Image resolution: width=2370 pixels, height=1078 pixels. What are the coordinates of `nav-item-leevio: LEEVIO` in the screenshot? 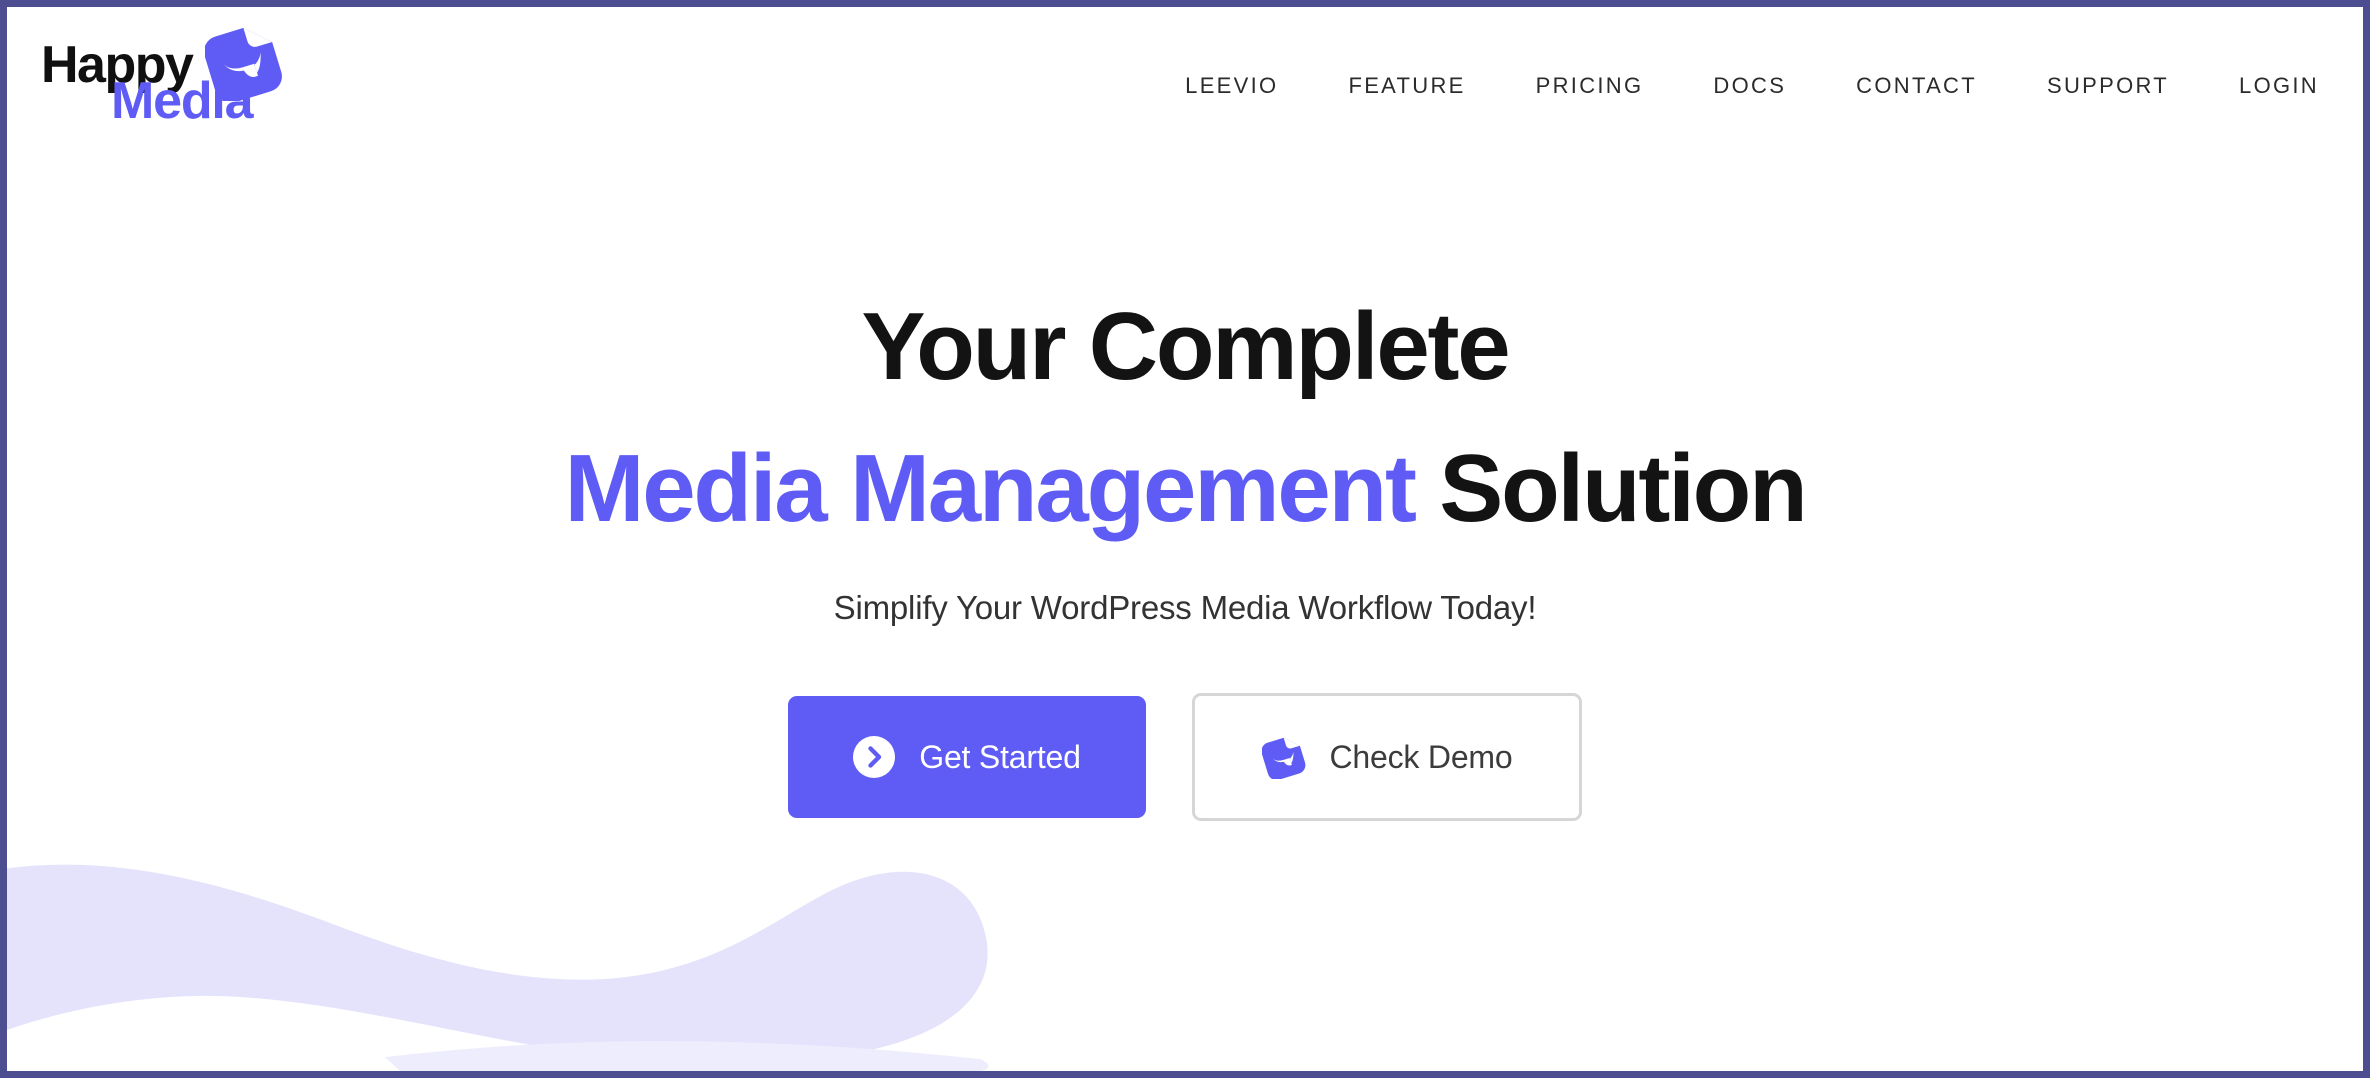 It's located at (1231, 86).